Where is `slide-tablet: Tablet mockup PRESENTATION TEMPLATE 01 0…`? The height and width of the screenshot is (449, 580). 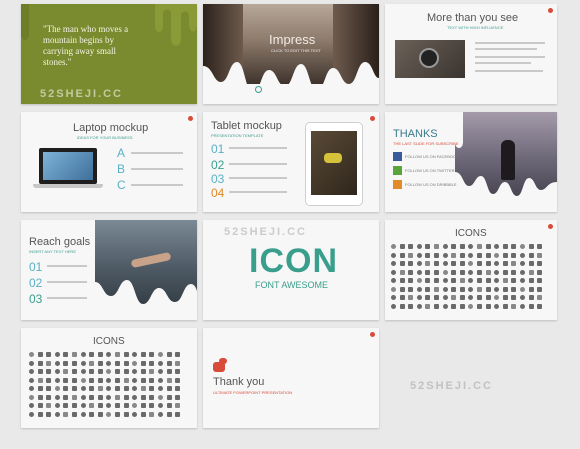 slide-tablet: Tablet mockup PRESENTATION TEMPLATE 01 0… is located at coordinates (291, 162).